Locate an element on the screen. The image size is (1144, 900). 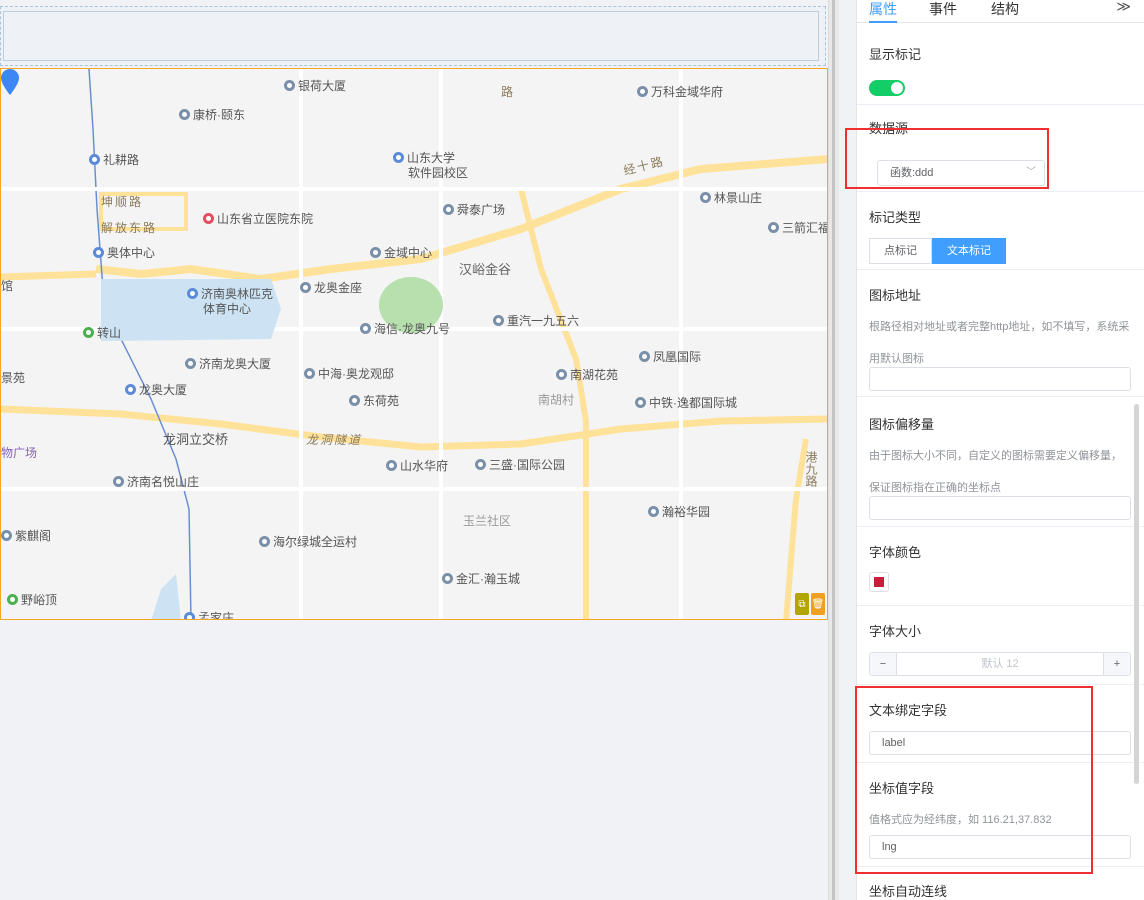
top-container-inner is located at coordinates (411, 36).